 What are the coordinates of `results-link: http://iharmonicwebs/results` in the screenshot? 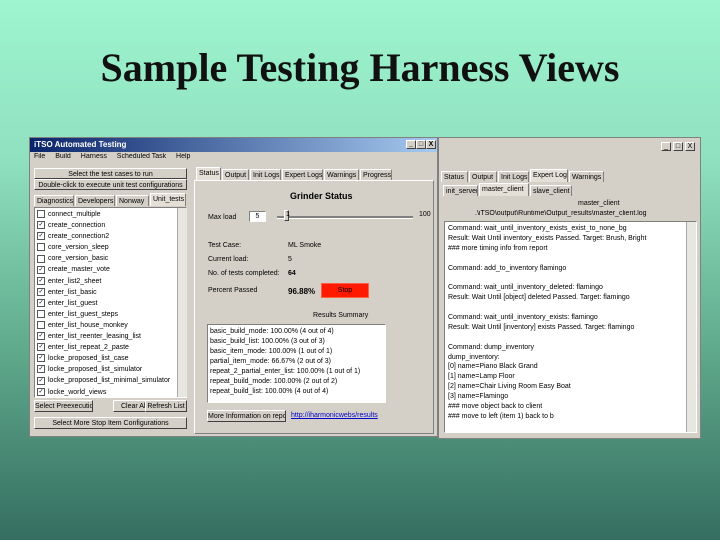 It's located at (334, 415).